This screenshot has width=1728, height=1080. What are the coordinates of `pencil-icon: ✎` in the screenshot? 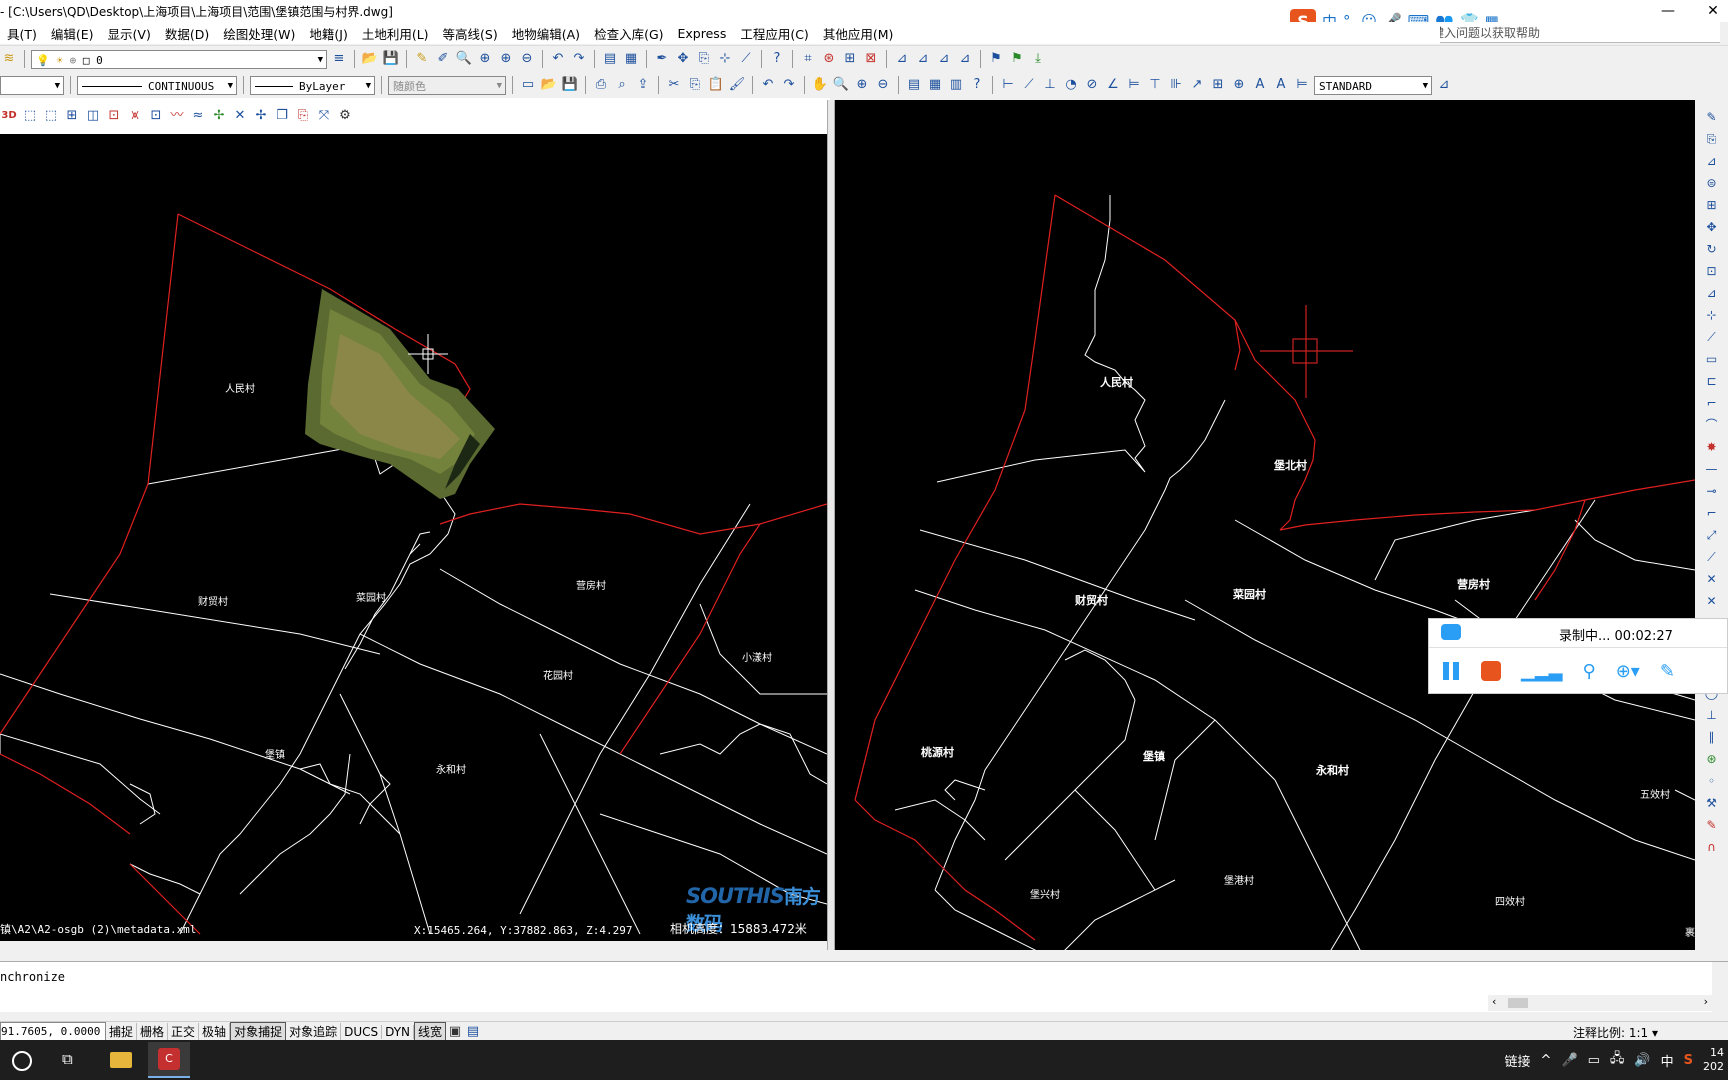 It's located at (422, 59).